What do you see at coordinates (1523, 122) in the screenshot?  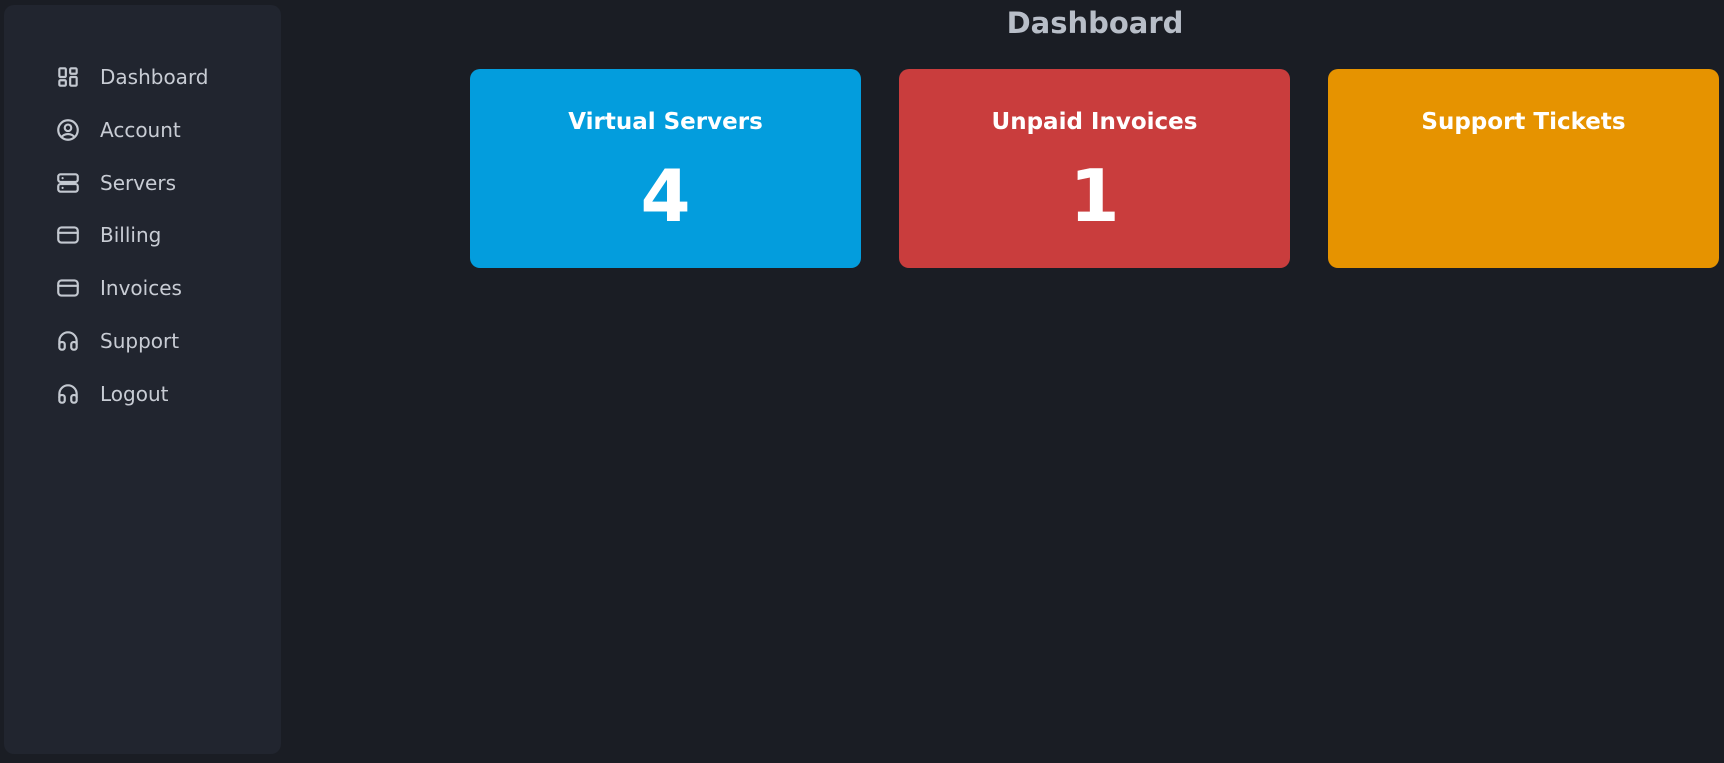 I see `card-title: Support Tickets` at bounding box center [1523, 122].